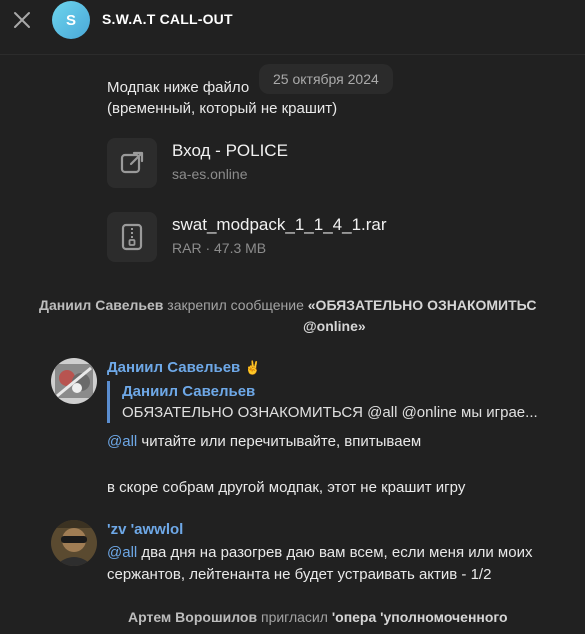 The width and height of the screenshot is (585, 634). Describe the element at coordinates (252, 367) in the screenshot. I see `sender-badge-icon: ✌` at that location.